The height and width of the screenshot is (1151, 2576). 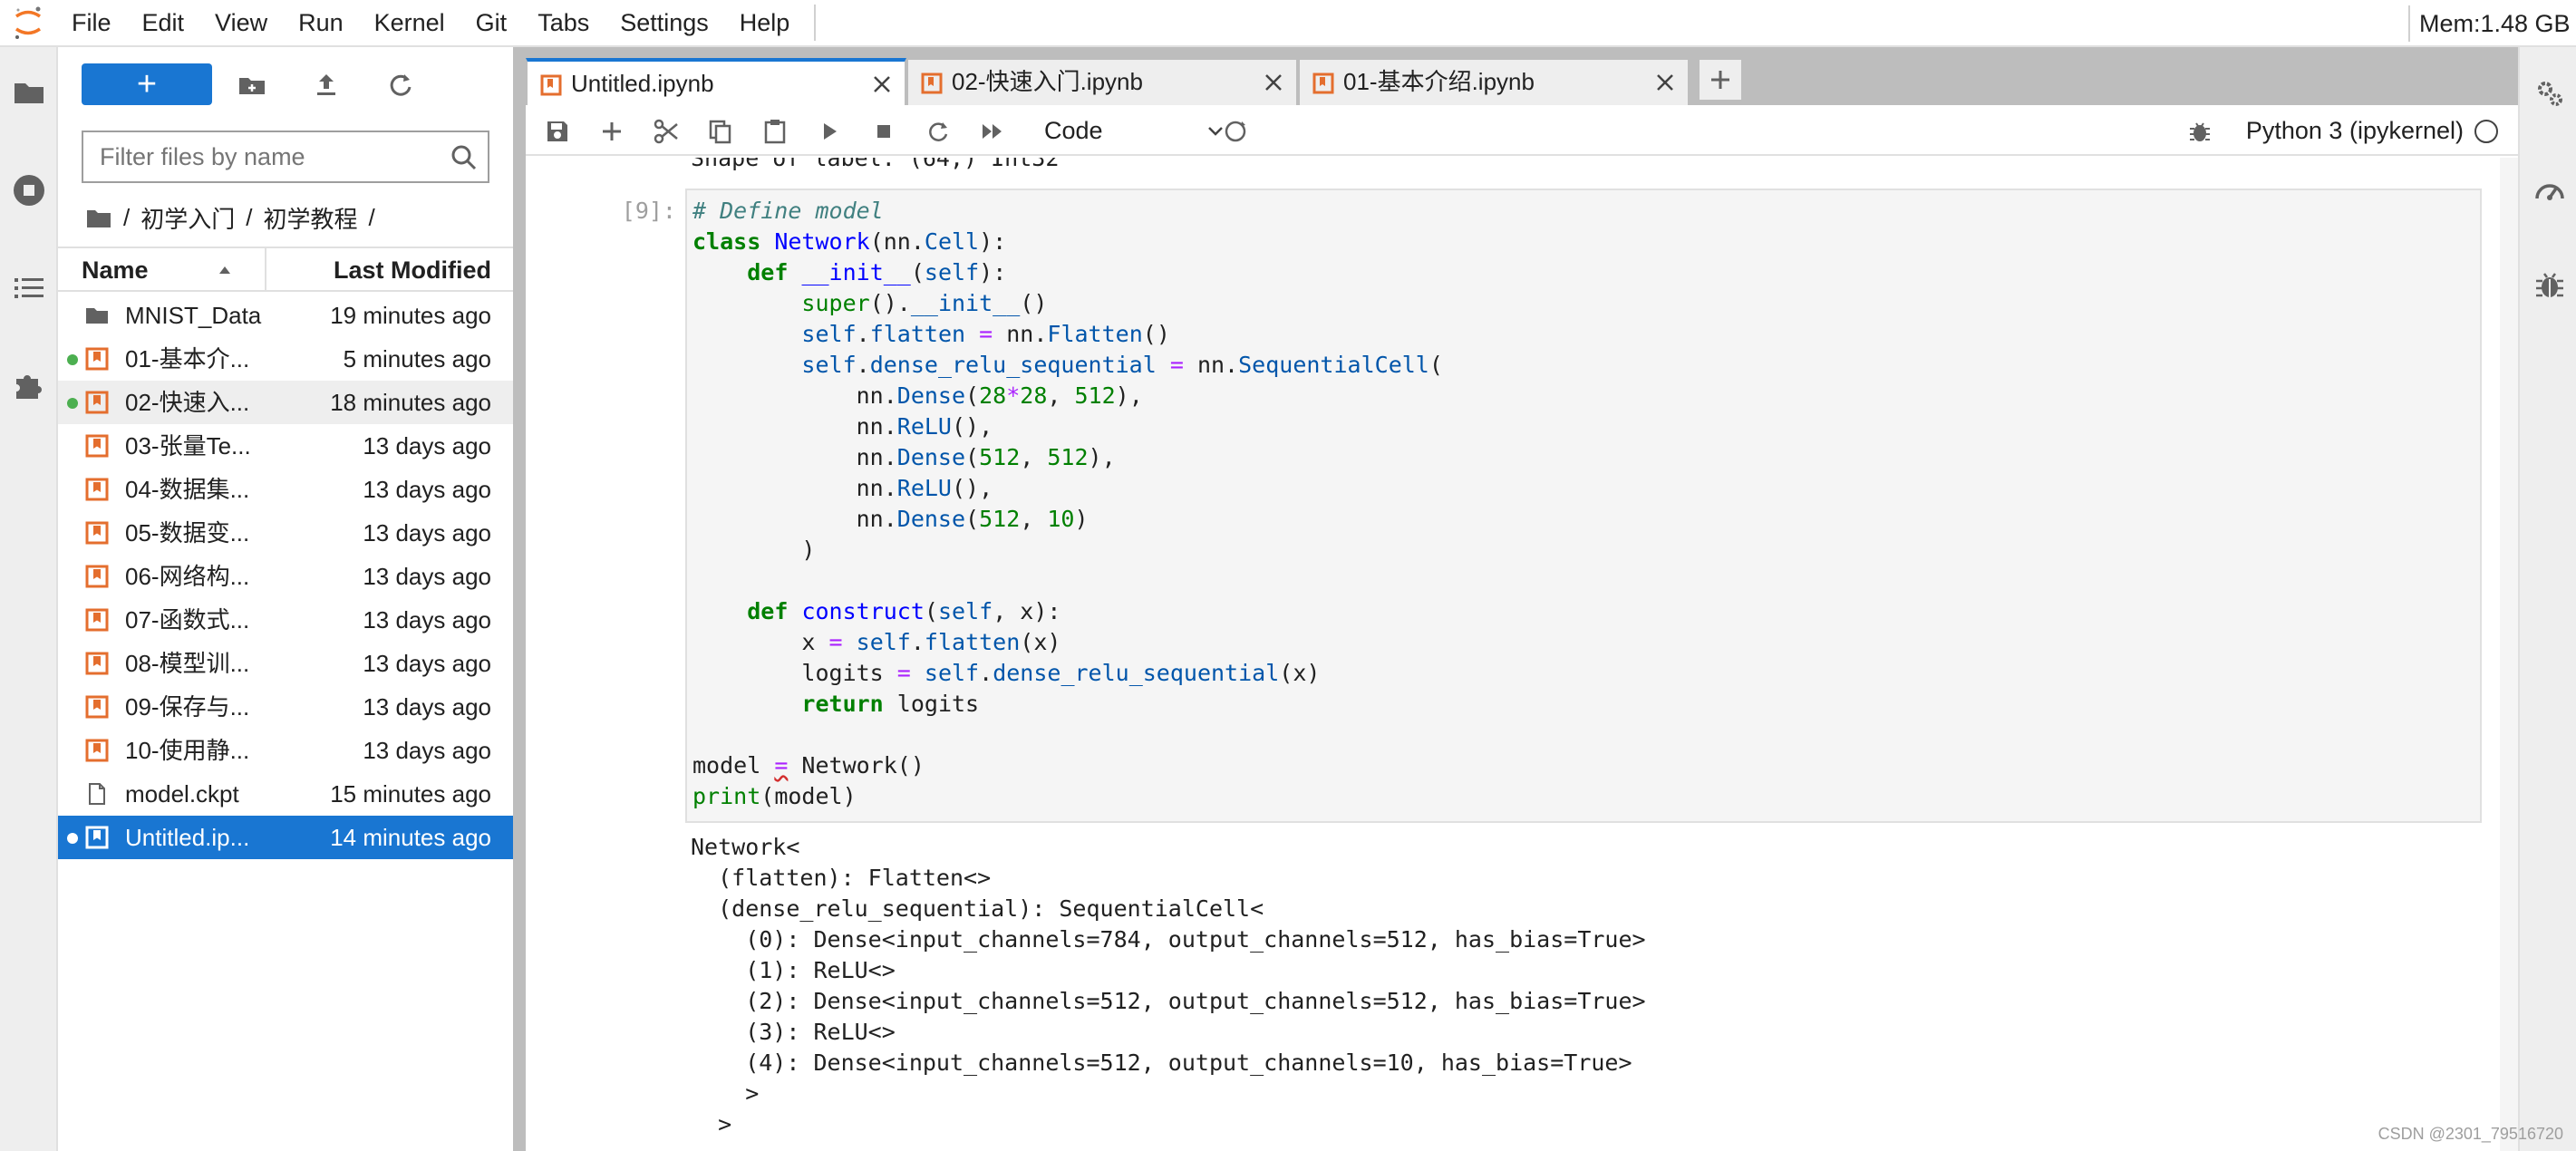 I want to click on menu-view: View, so click(x=241, y=23).